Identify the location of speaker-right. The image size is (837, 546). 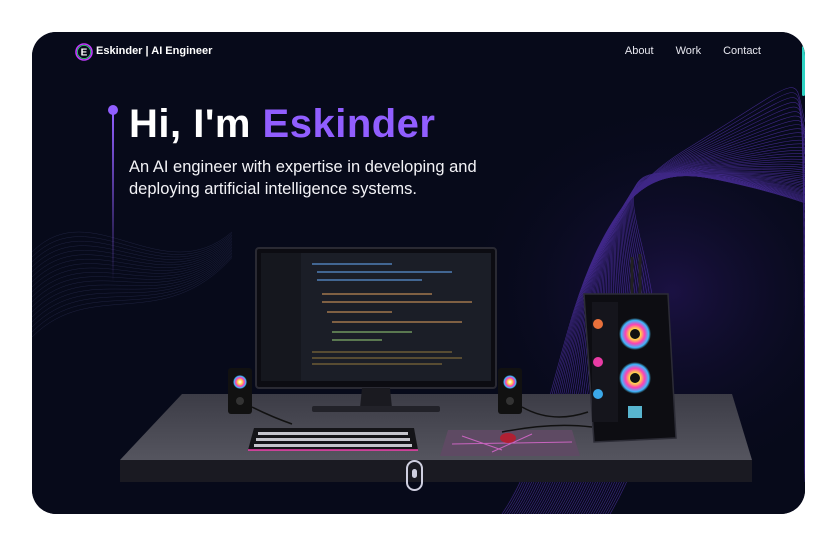
(510, 391).